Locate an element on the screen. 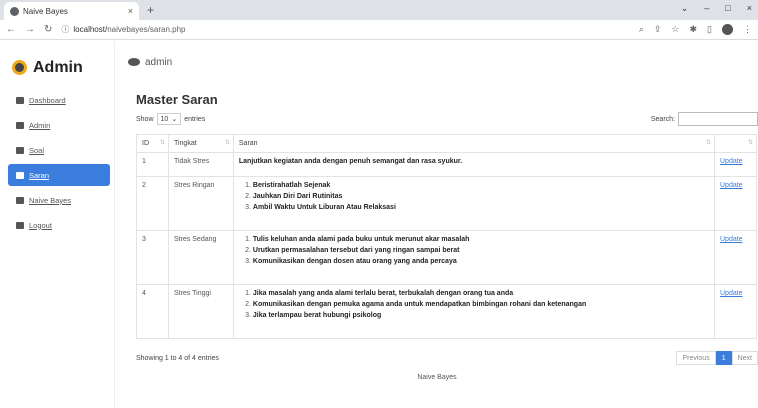 This screenshot has height=408, width=758. top-navbar: admin is located at coordinates (437, 62).